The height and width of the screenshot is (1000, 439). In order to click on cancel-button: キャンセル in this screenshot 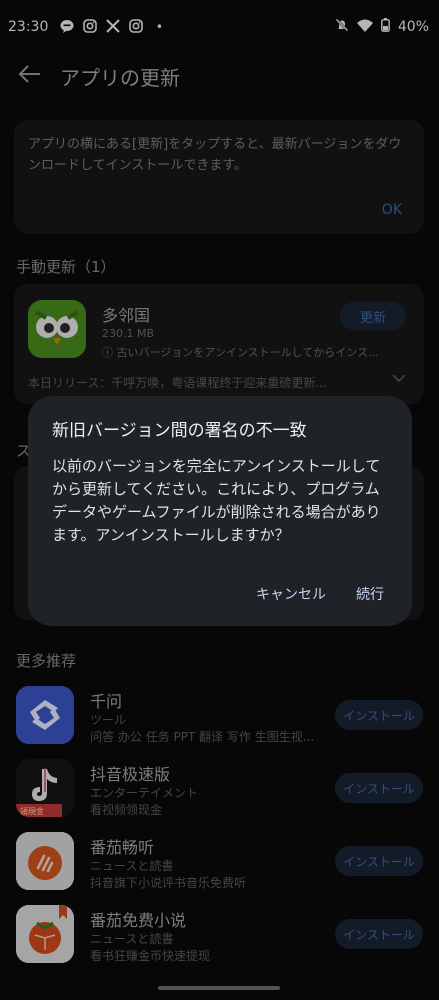, I will do `click(291, 594)`.